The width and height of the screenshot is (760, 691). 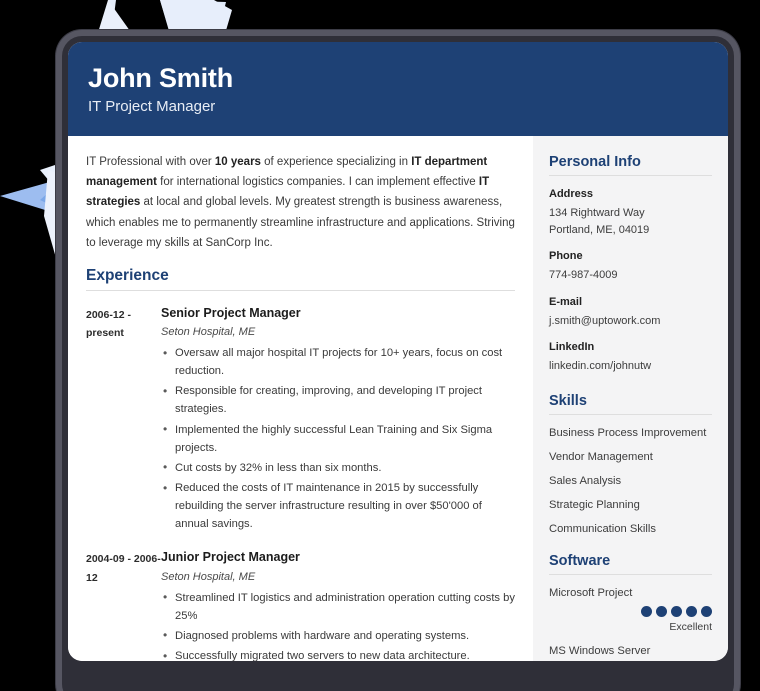 What do you see at coordinates (566, 301) in the screenshot?
I see `personal-info-label-email: E-mail` at bounding box center [566, 301].